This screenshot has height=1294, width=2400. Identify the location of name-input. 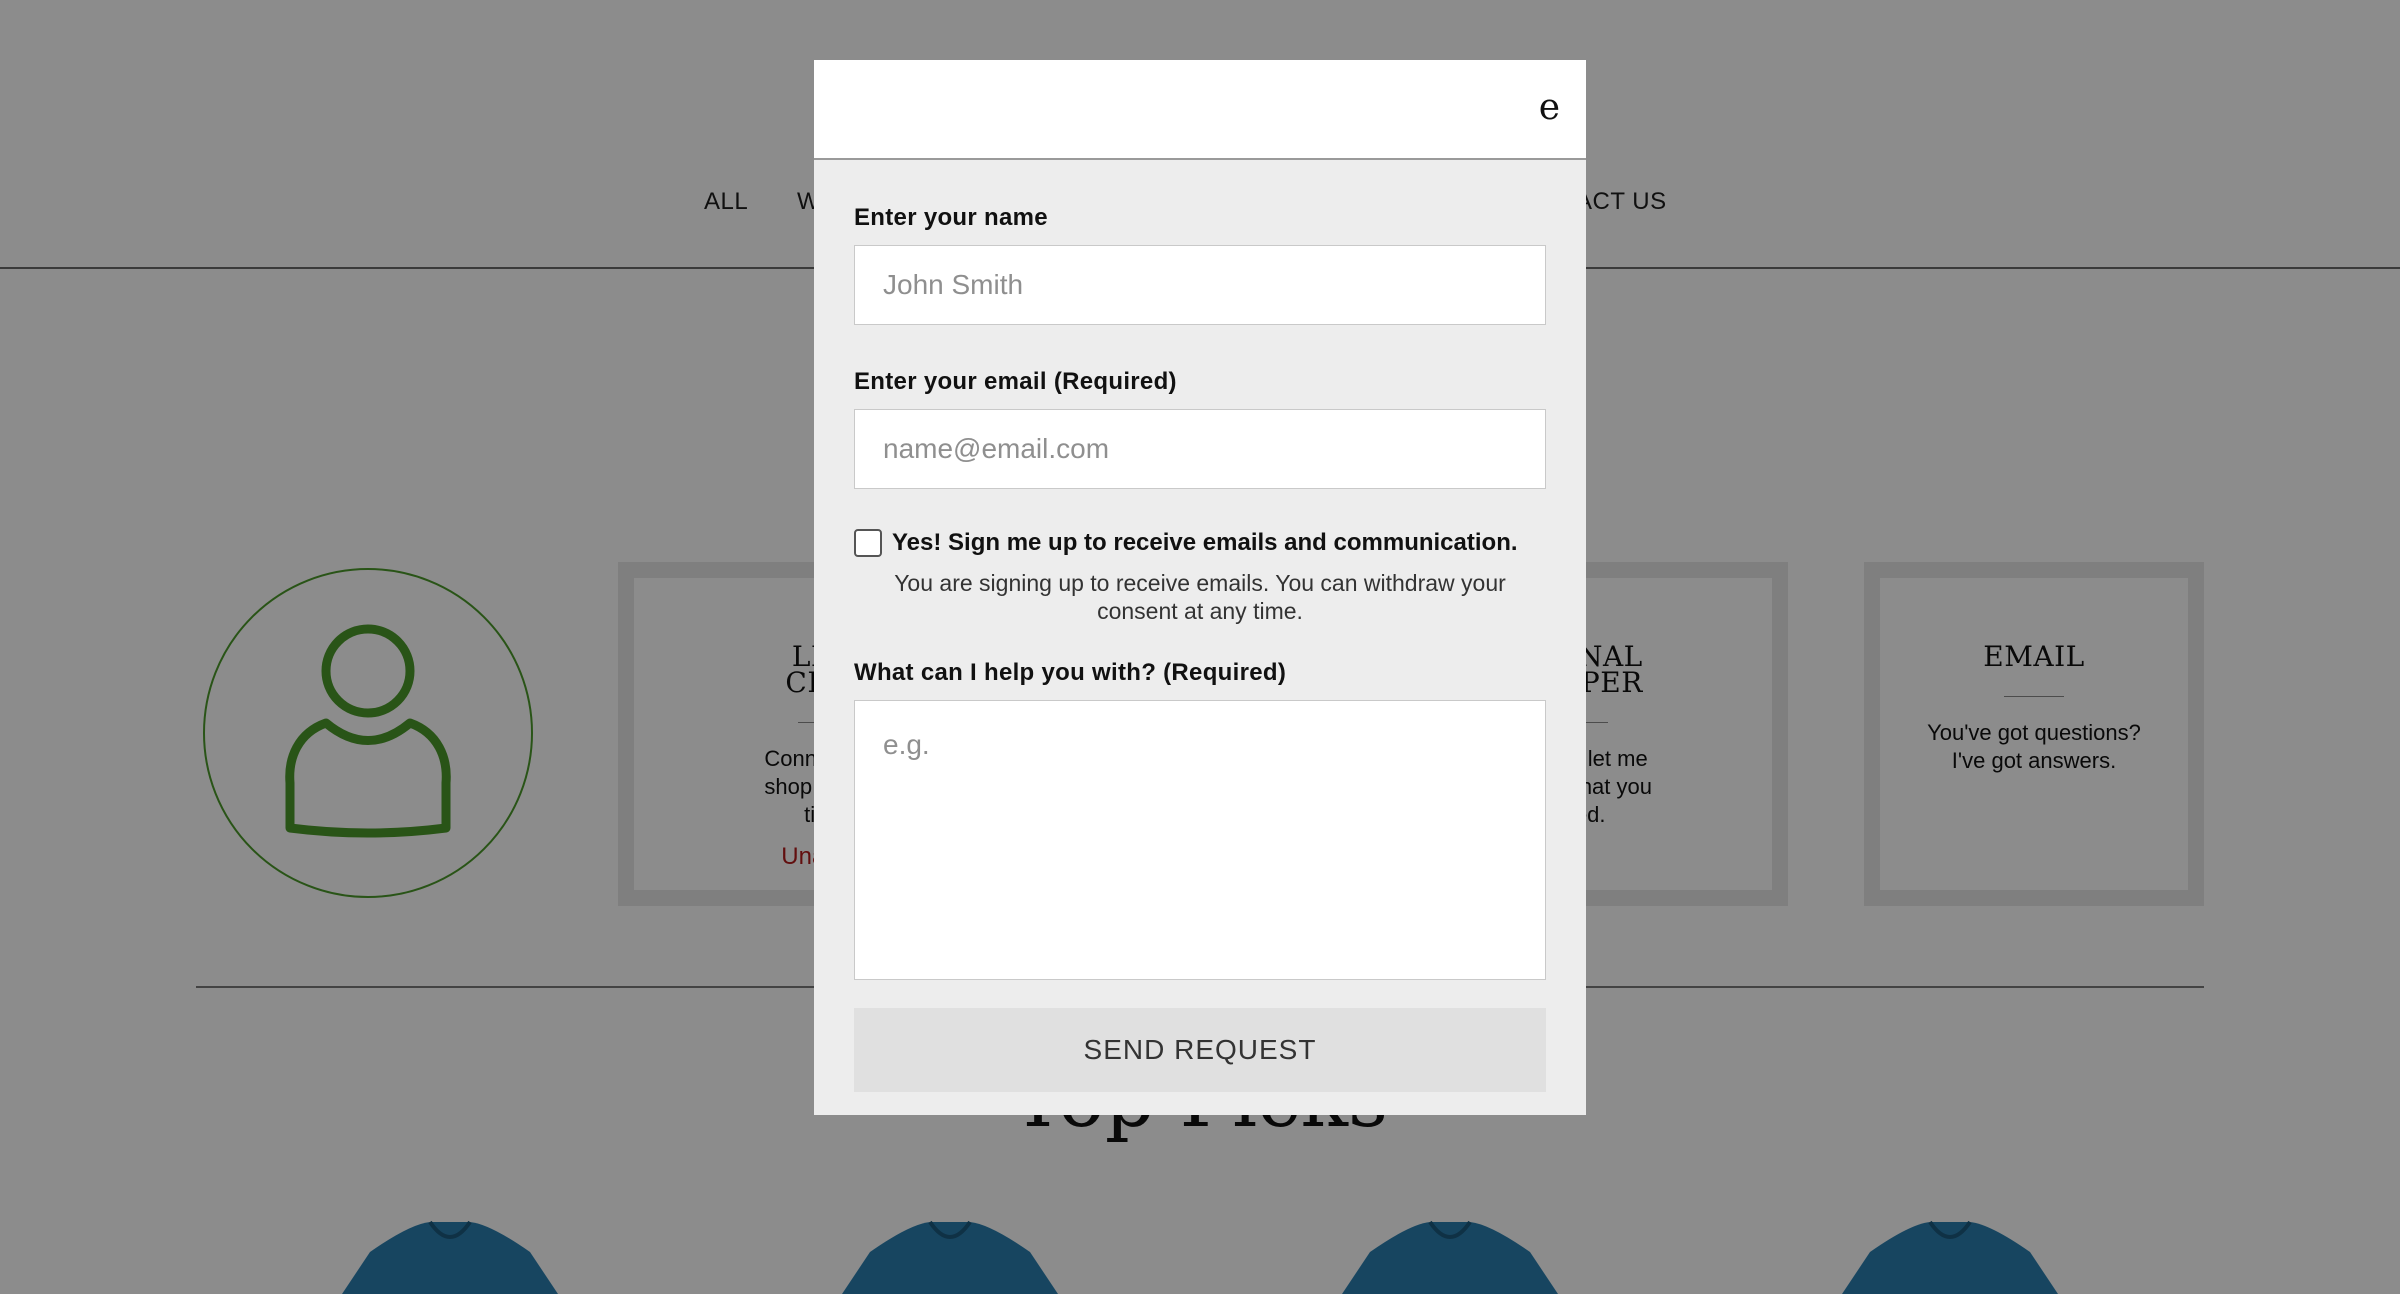
(1200, 285).